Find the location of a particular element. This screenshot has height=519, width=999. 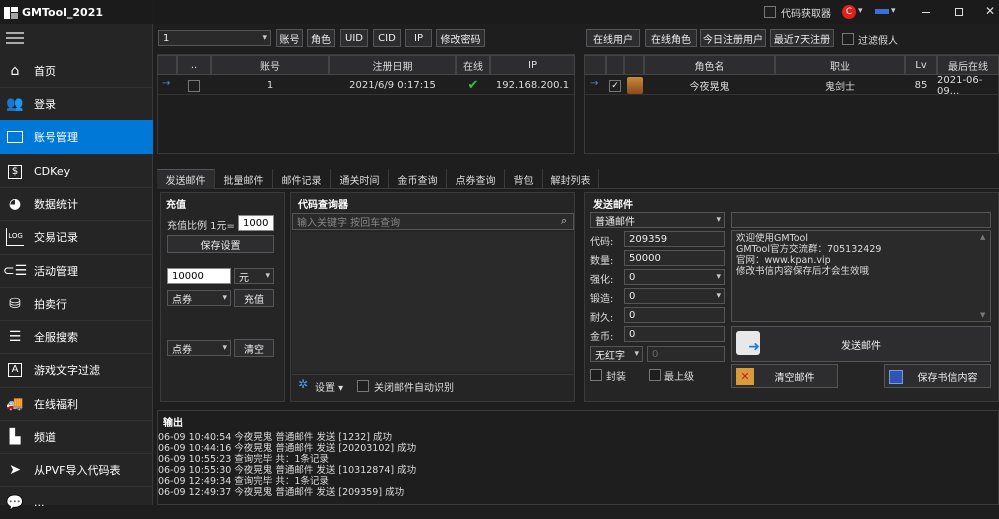

tab-point-query: 点券查询 is located at coordinates (476, 179).